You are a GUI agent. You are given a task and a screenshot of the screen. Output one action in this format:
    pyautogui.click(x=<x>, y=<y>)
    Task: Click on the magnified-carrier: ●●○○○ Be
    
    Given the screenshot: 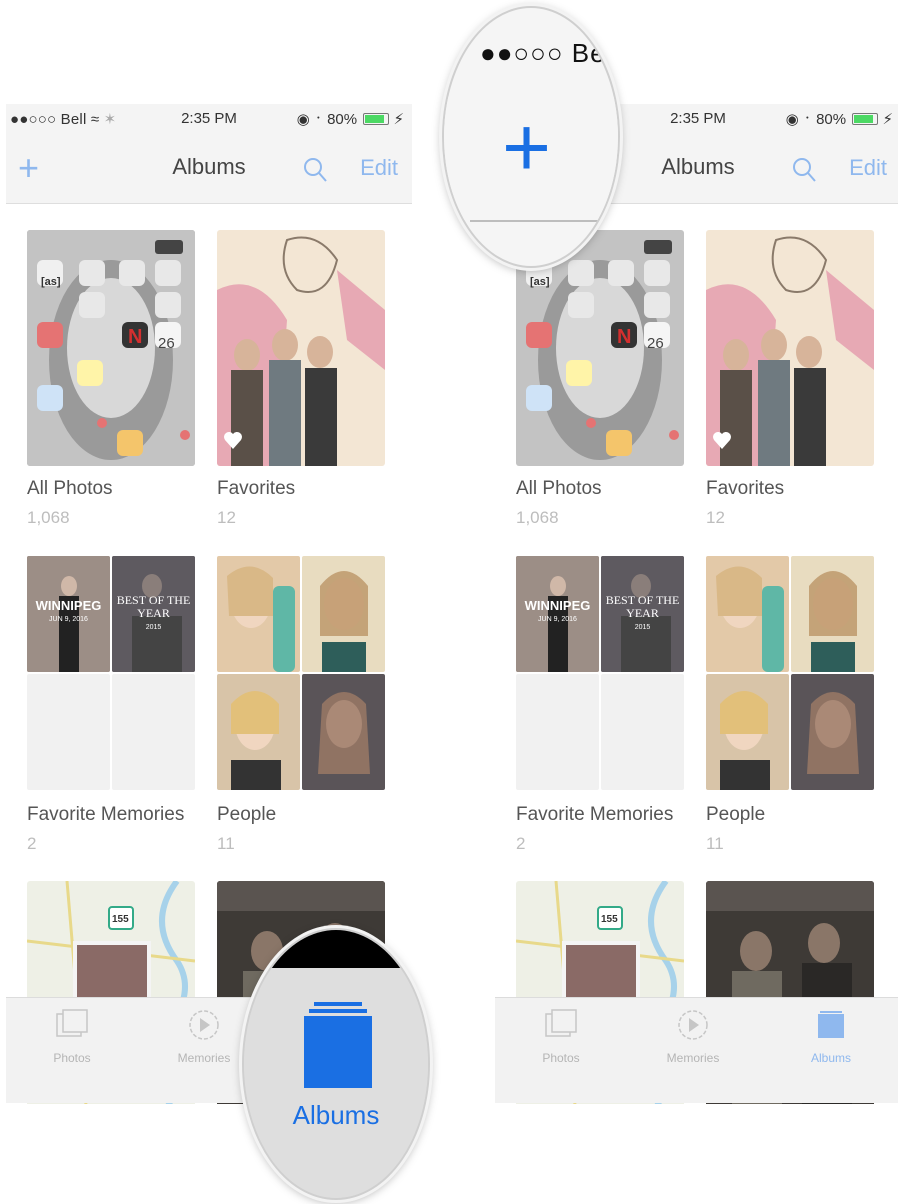 What is the action you would take?
    pyautogui.click(x=543, y=53)
    